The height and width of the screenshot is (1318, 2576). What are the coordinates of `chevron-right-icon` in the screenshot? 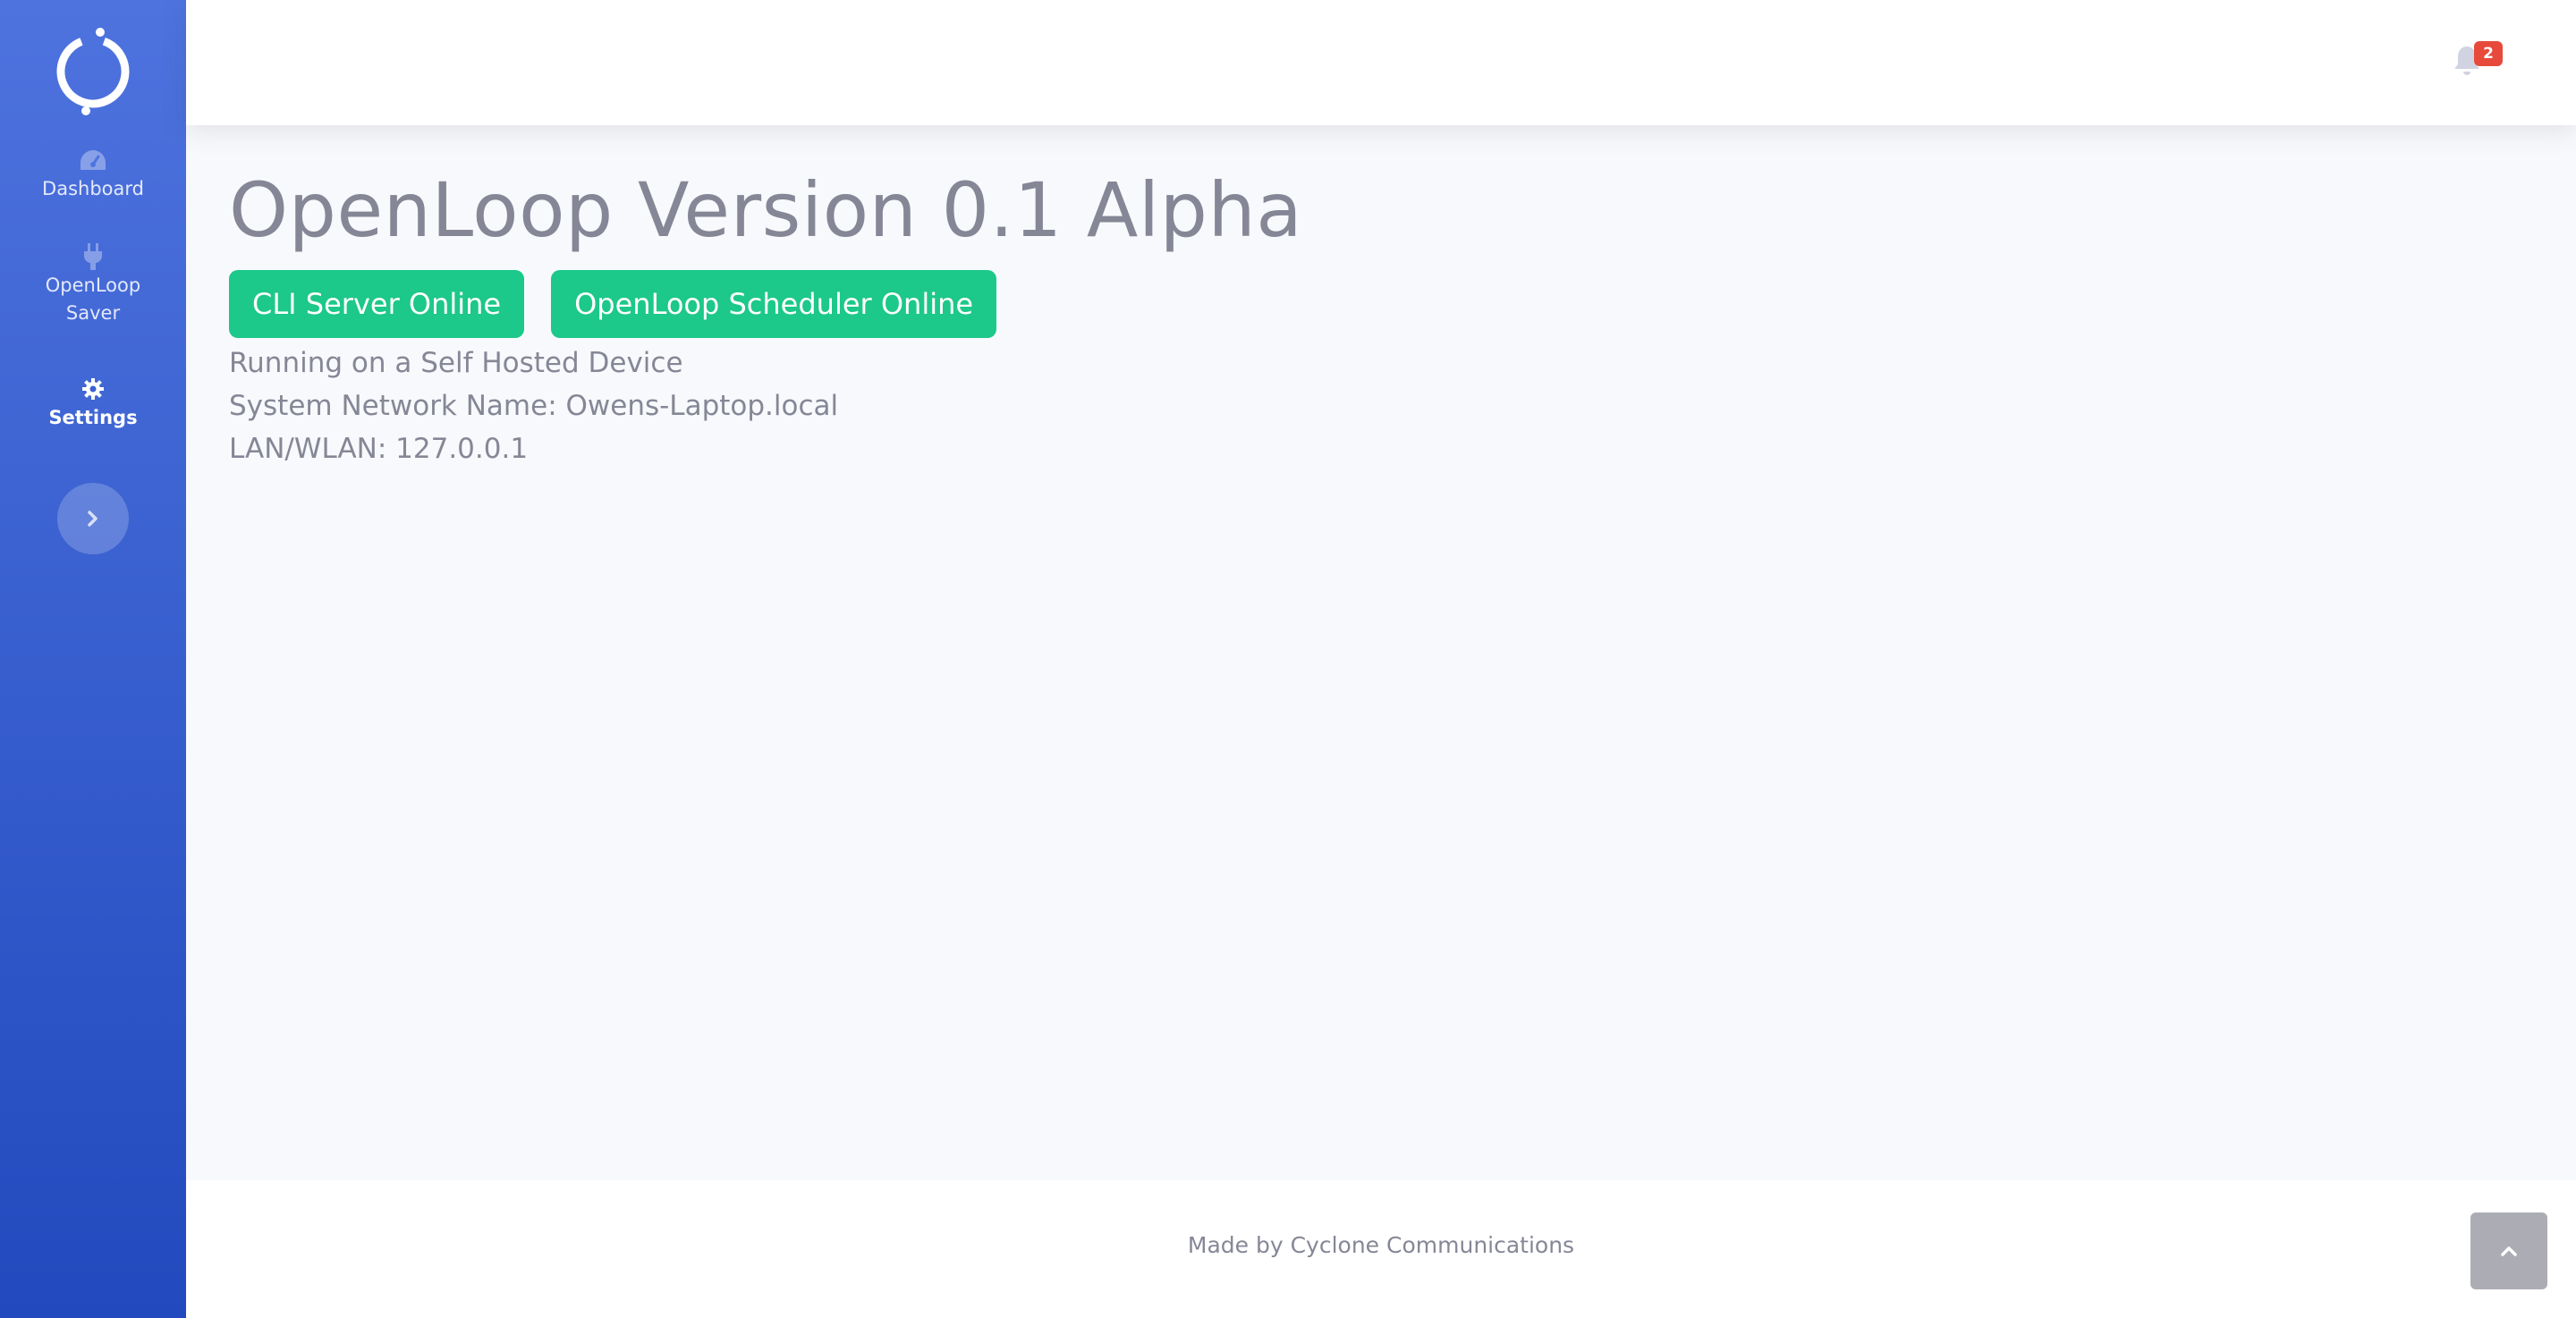 It's located at (92, 519).